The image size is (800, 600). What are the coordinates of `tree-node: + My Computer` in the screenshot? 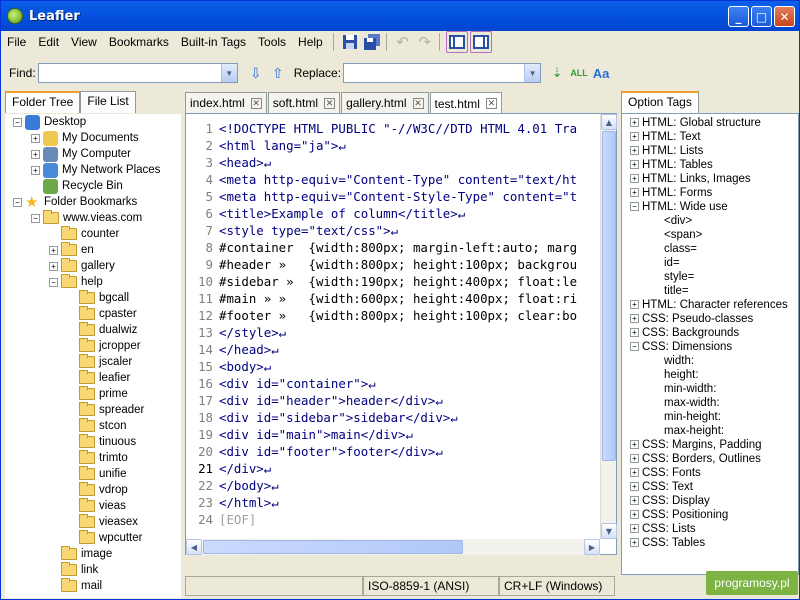 It's located at (81, 154).